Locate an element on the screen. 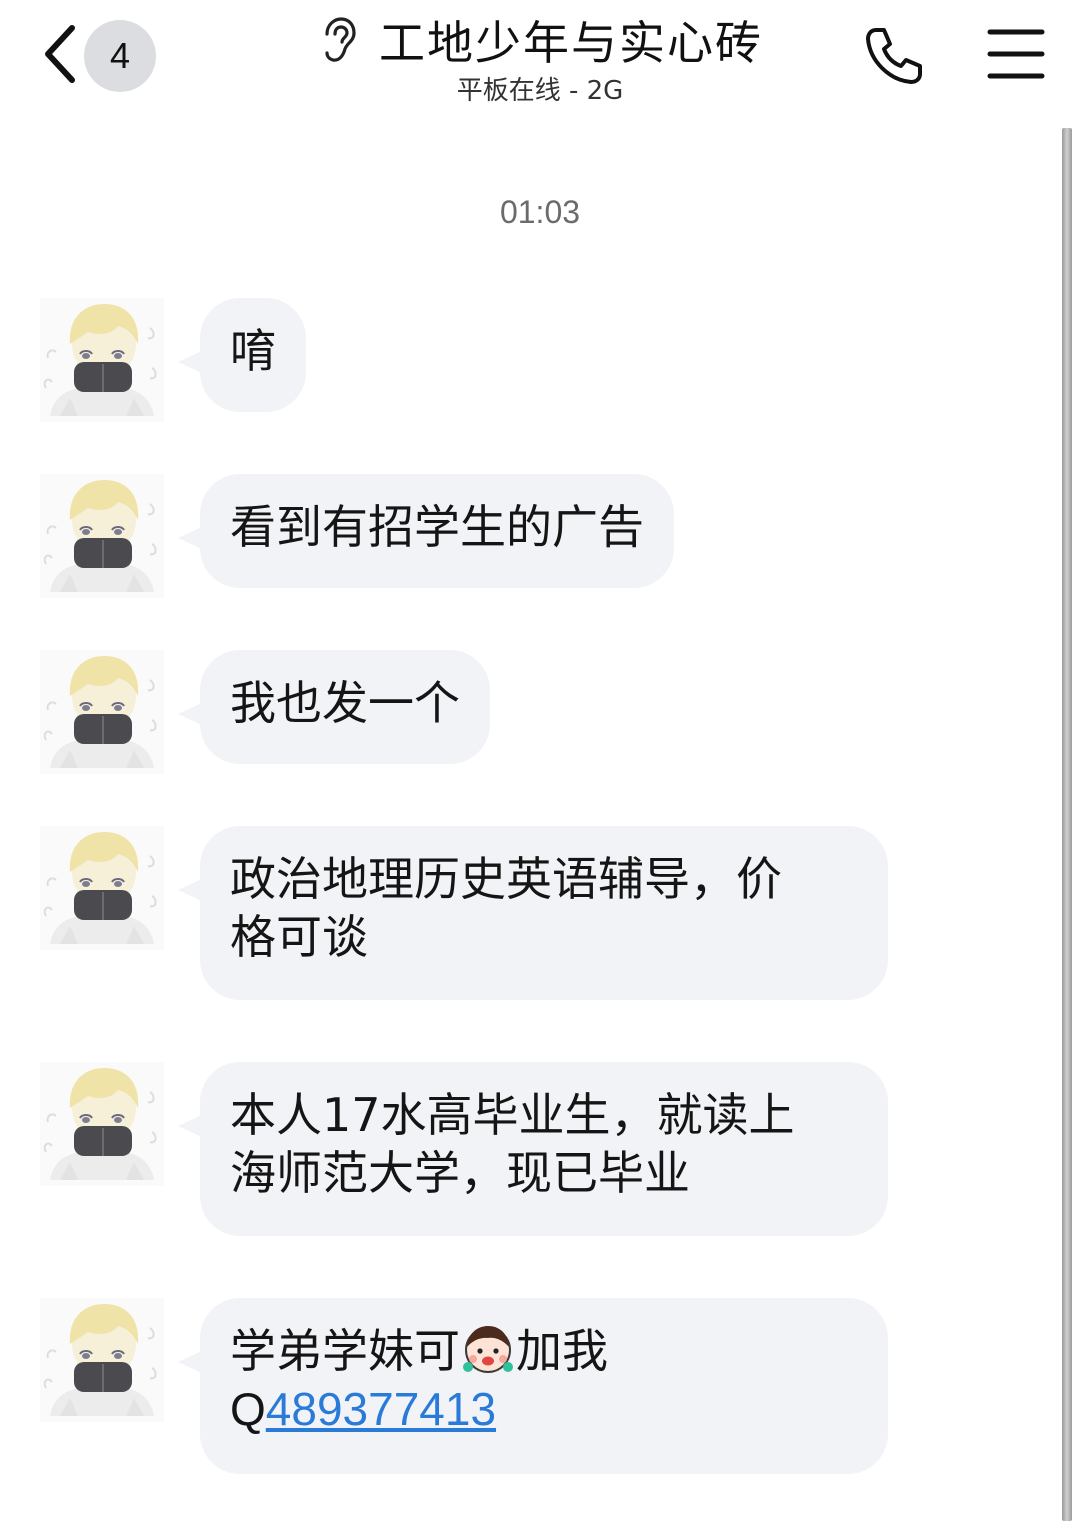 The height and width of the screenshot is (1521, 1080). hamburger-menu-icon is located at coordinates (1016, 54).